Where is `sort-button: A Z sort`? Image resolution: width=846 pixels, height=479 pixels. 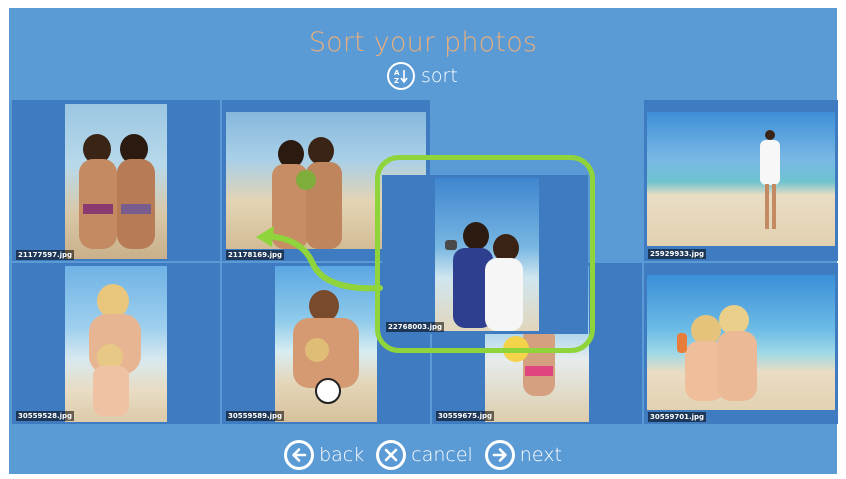
sort-button: A Z sort is located at coordinates (422, 76).